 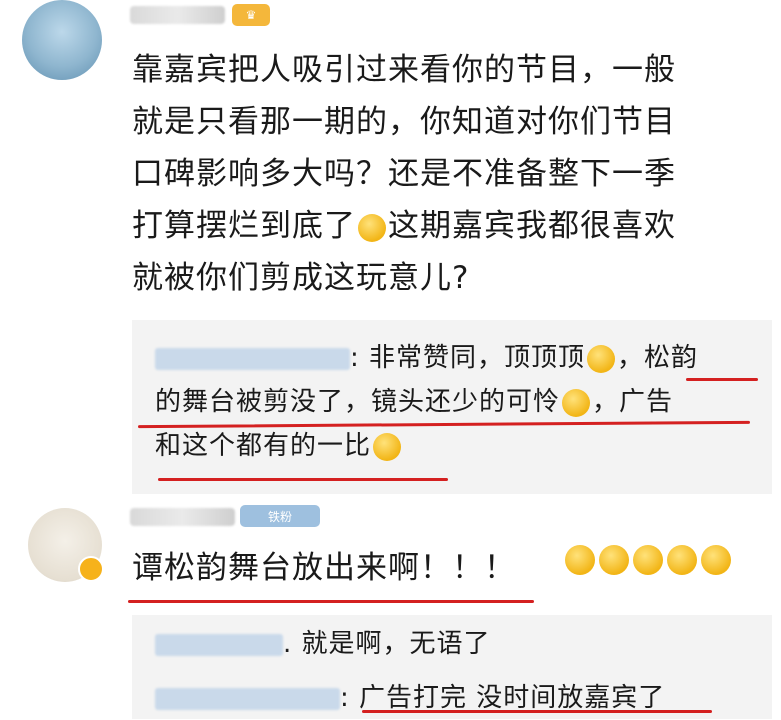 What do you see at coordinates (301, 278) in the screenshot?
I see `comment-line: 就被你们剪成这玩意儿?` at bounding box center [301, 278].